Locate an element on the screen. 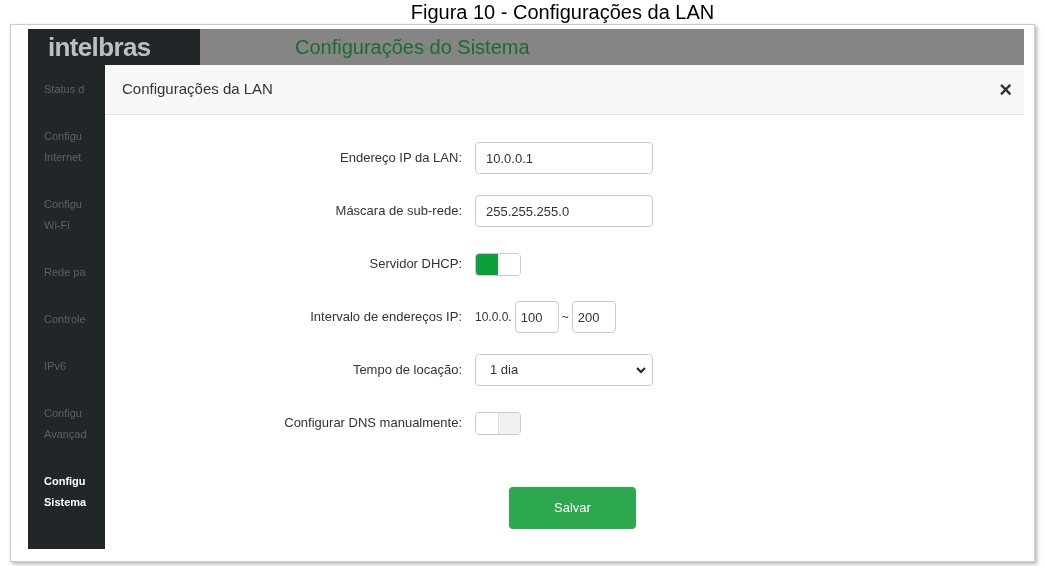 The width and height of the screenshot is (1045, 566). range-start-field: 100 is located at coordinates (536, 317).